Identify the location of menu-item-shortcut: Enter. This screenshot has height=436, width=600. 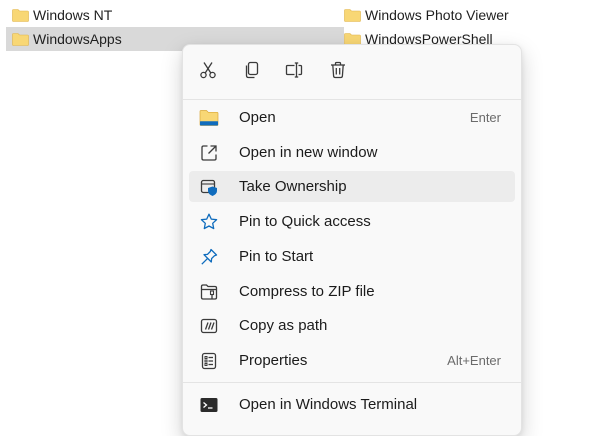
(485, 117).